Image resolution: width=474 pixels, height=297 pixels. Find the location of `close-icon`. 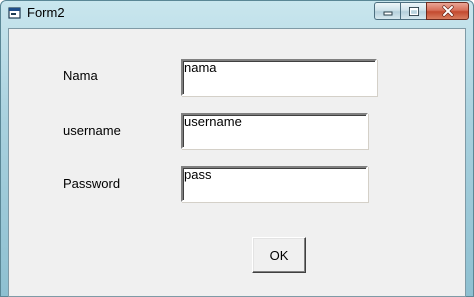

close-icon is located at coordinates (447, 11).